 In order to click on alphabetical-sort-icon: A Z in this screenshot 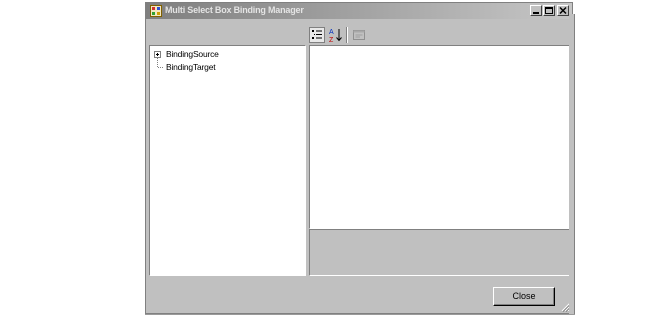, I will do `click(335, 35)`.